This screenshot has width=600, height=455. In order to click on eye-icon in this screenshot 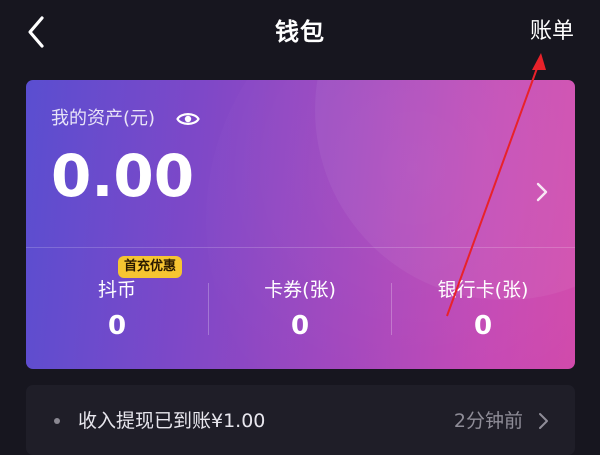, I will do `click(188, 119)`.